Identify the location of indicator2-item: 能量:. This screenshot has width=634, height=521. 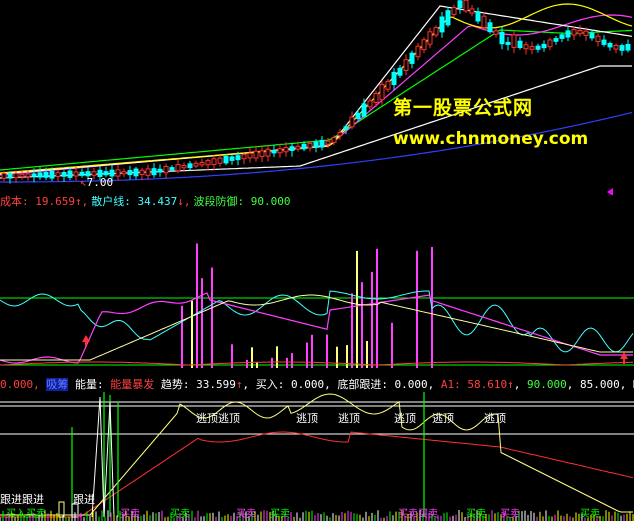
(89, 384).